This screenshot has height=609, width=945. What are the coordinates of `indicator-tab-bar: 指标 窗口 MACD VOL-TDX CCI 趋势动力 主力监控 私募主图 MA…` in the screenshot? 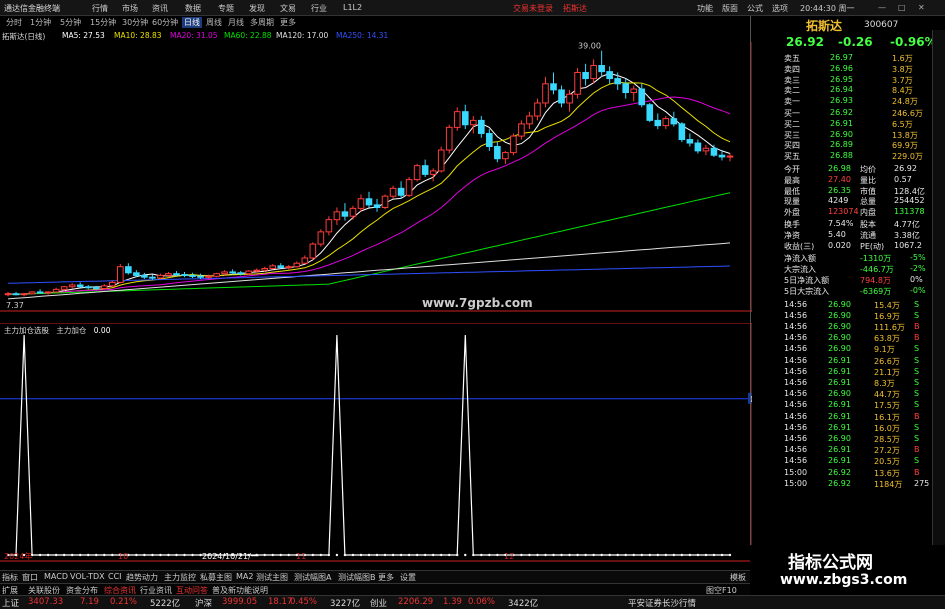 It's located at (375, 576).